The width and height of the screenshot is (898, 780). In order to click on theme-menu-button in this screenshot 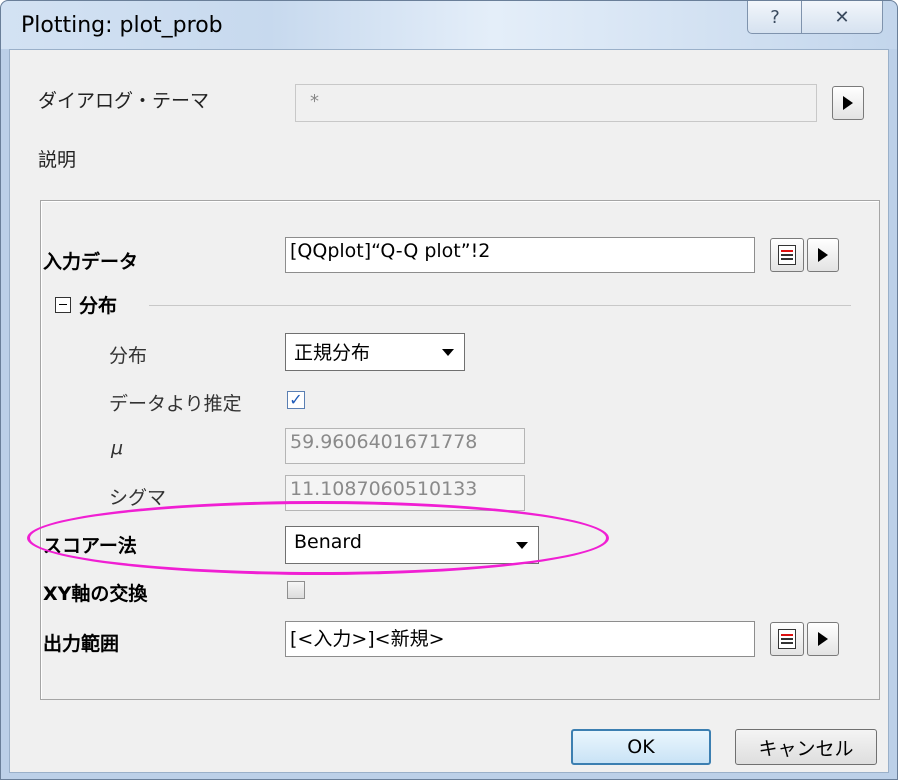, I will do `click(848, 103)`.